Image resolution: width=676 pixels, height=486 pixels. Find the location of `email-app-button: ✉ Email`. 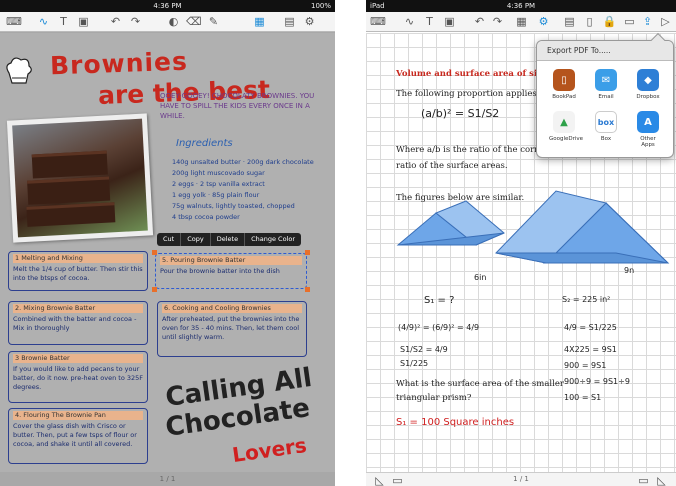

email-app-button: ✉ Email is located at coordinates (606, 84).